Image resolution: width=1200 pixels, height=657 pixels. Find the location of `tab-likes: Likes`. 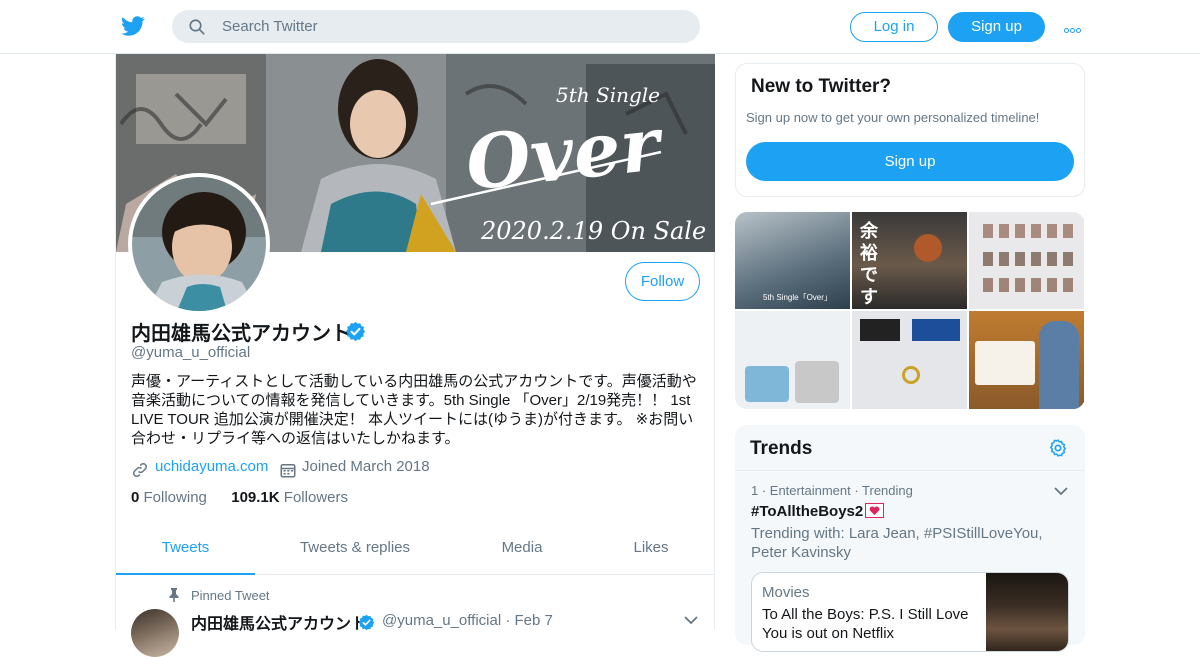

tab-likes: Likes is located at coordinates (651, 550).